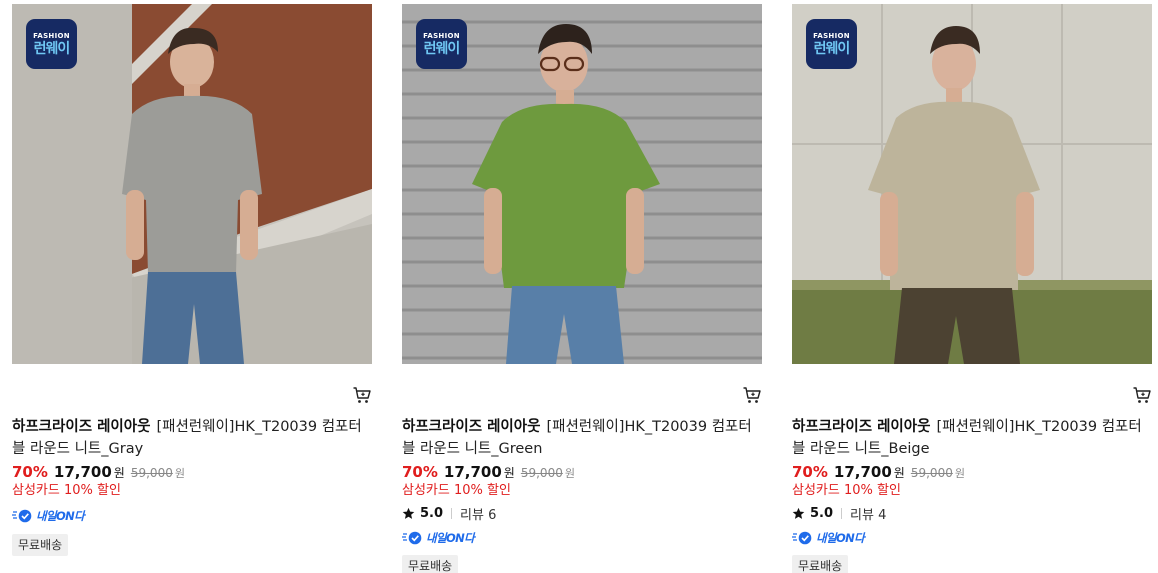  I want to click on review-count: 리뷰 6, so click(478, 515).